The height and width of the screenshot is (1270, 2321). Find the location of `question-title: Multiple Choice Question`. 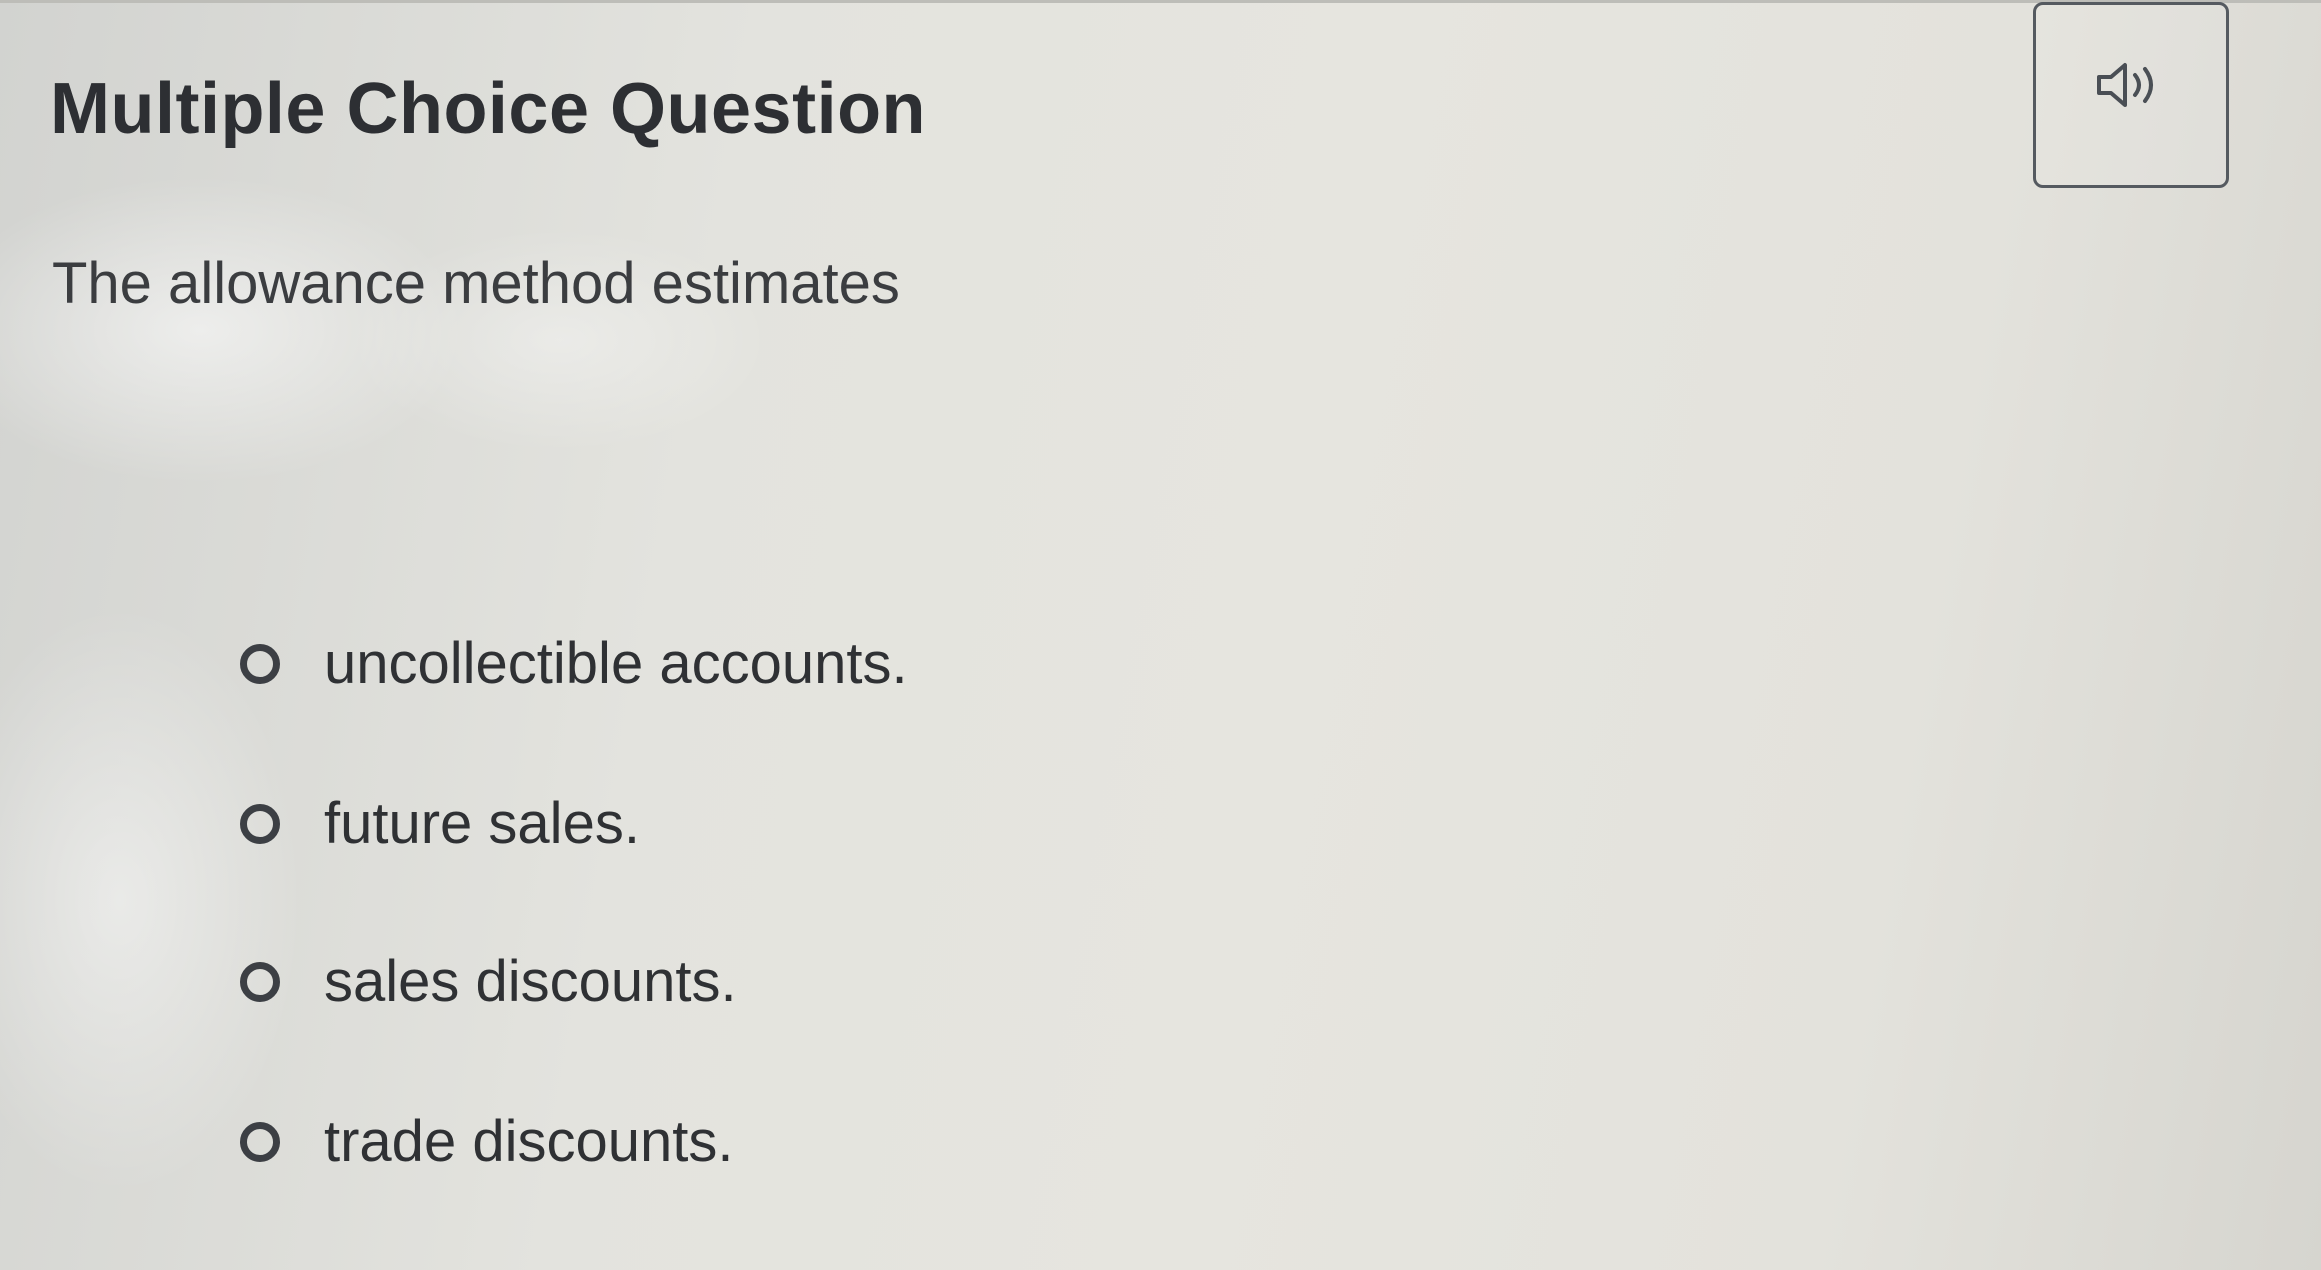

question-title: Multiple Choice Question is located at coordinates (488, 109).